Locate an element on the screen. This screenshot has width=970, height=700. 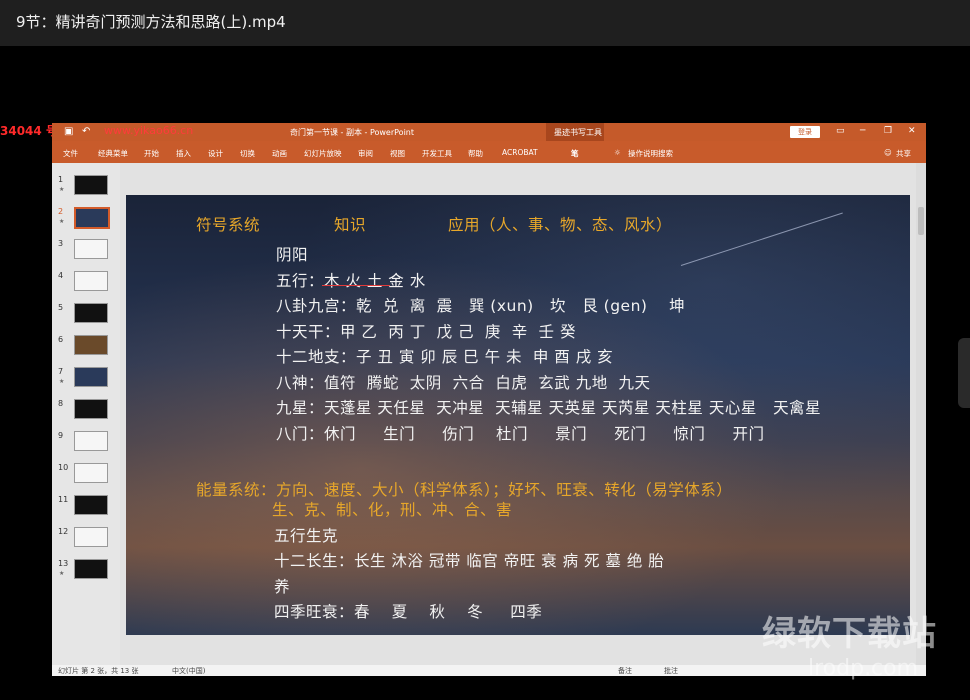
lightbulb-icon: ☼ is located at coordinates (617, 152).